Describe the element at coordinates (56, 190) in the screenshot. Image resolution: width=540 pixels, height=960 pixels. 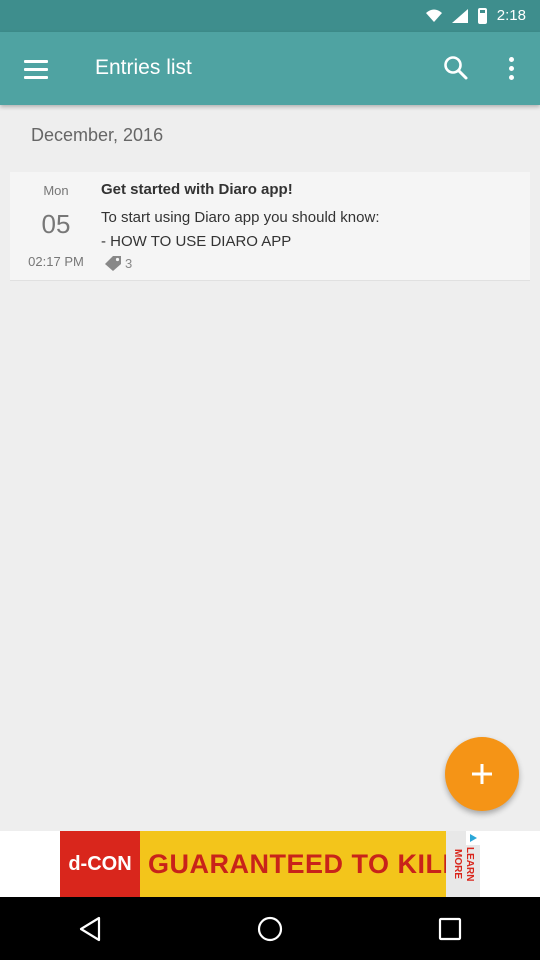
I see `entry-day-of-week: Mon` at that location.